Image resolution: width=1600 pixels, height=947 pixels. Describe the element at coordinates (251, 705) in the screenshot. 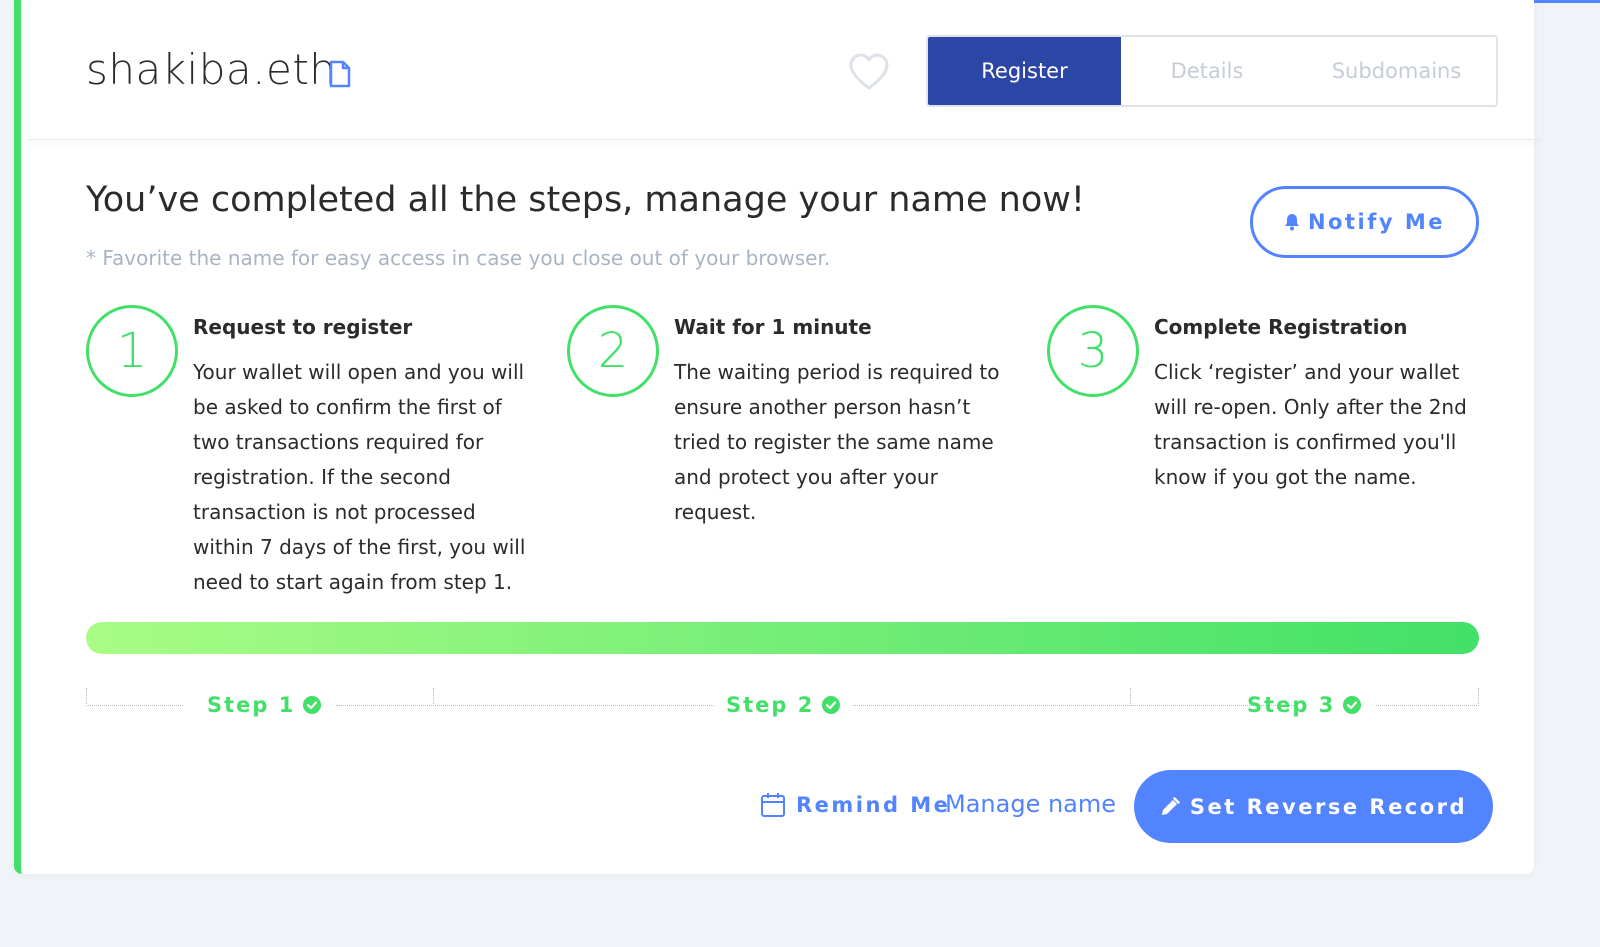

I see `step-1-status-label: Step 1` at that location.